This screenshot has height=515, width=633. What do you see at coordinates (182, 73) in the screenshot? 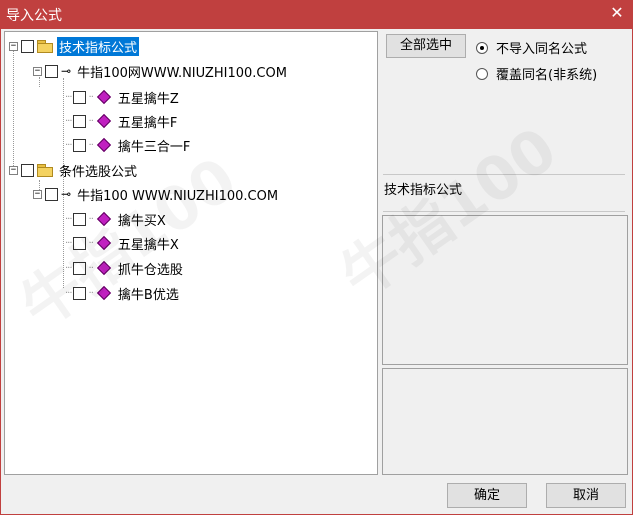
I see `tree-node-label: 牛指100网WWW.NIUZHI100.COM` at bounding box center [182, 73].